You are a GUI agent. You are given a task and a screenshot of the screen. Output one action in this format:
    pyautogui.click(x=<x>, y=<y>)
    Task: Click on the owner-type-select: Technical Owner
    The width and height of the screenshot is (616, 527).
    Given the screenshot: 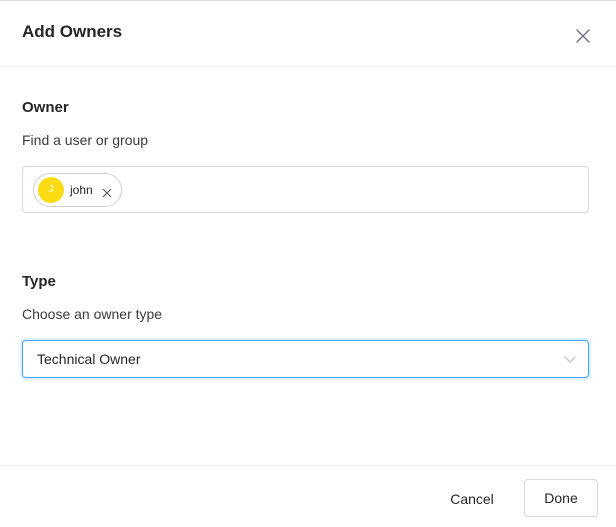 What is the action you would take?
    pyautogui.click(x=305, y=359)
    